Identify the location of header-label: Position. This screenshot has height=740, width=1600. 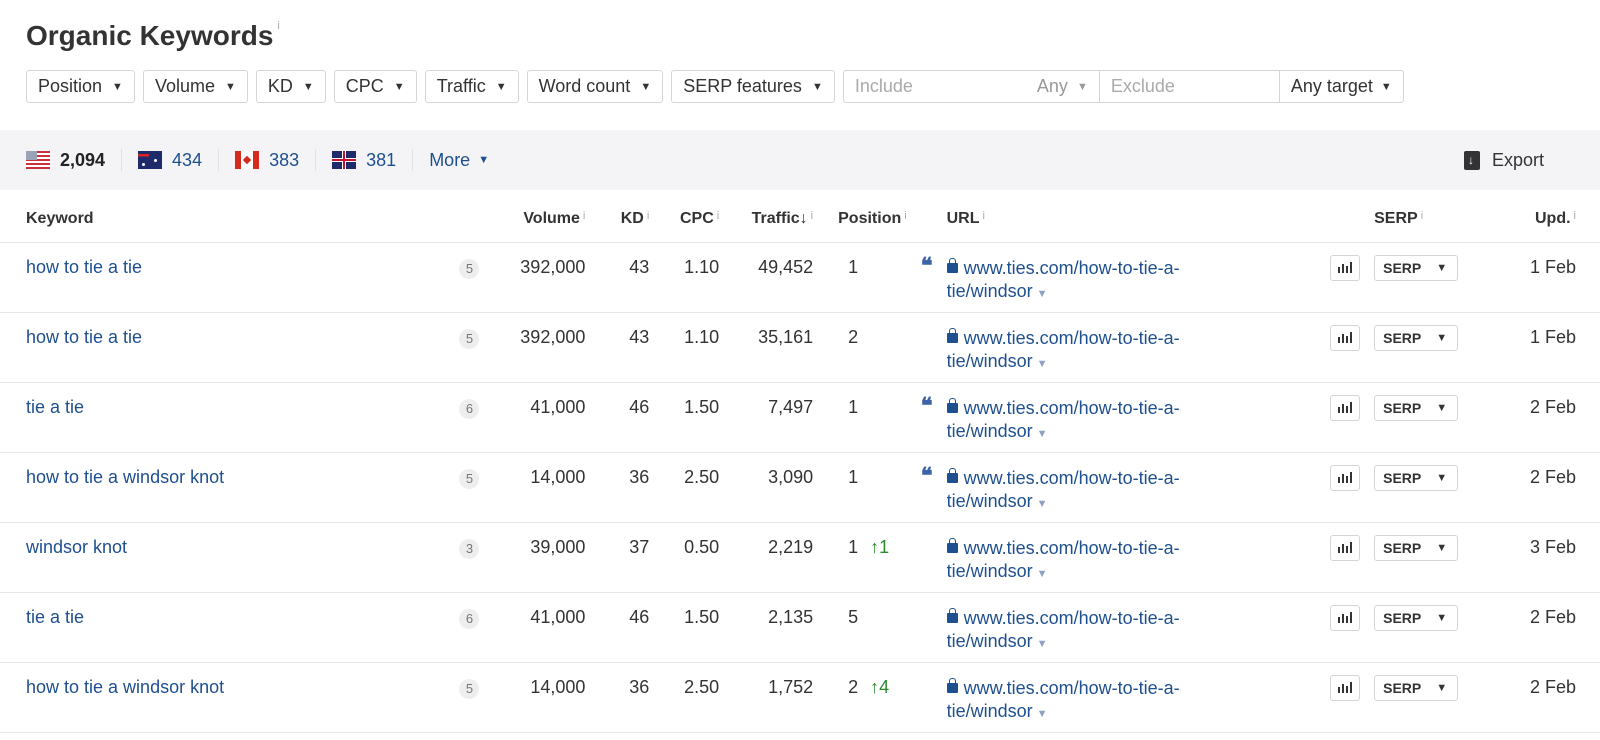
(870, 218).